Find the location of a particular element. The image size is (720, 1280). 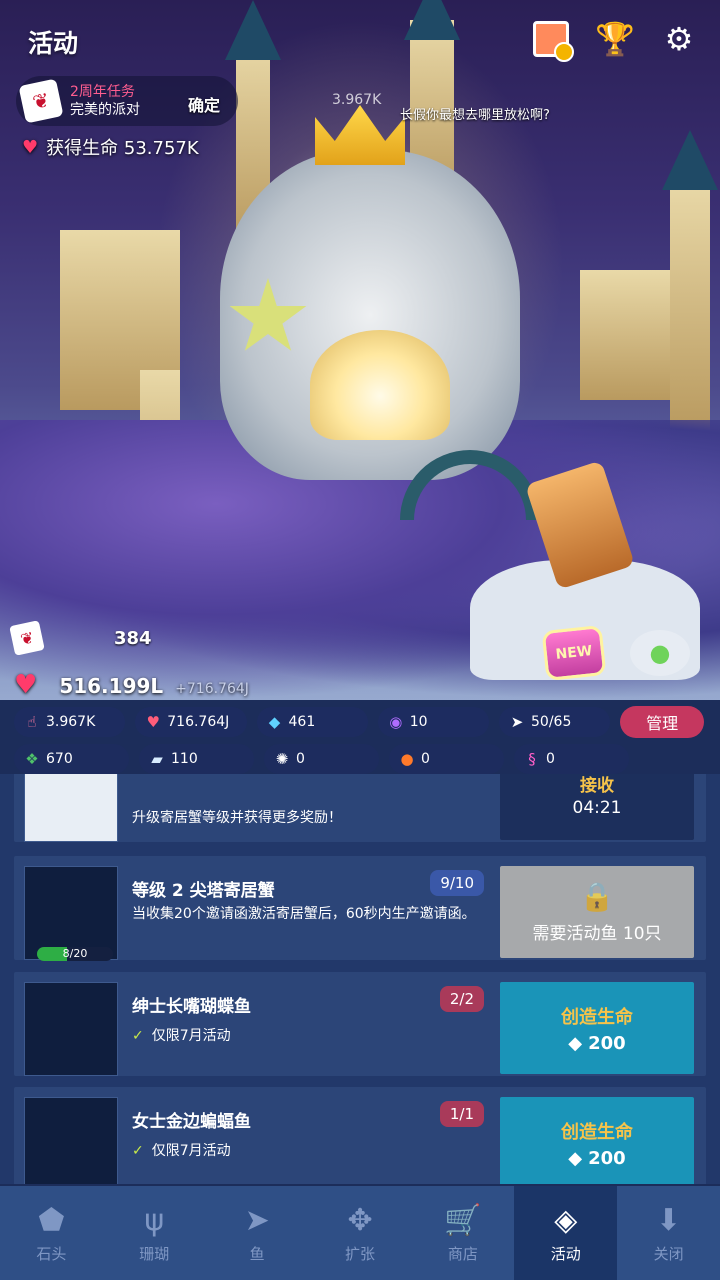

fish-count-icon: ➤ is located at coordinates (517, 722).